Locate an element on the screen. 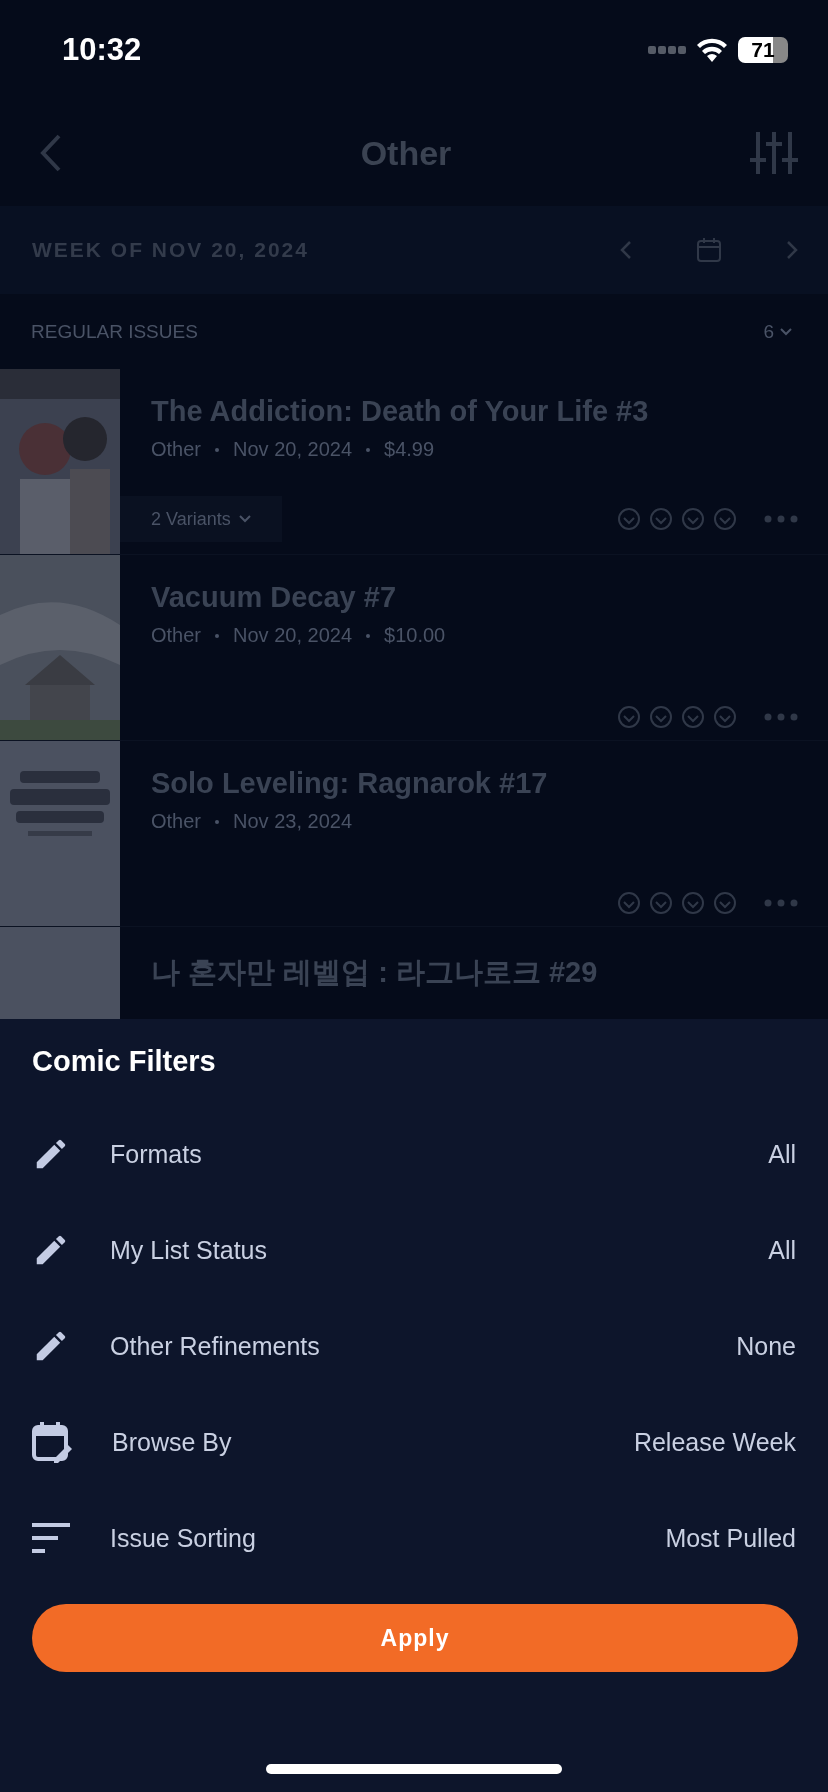  page-title: Other is located at coordinates (406, 153).